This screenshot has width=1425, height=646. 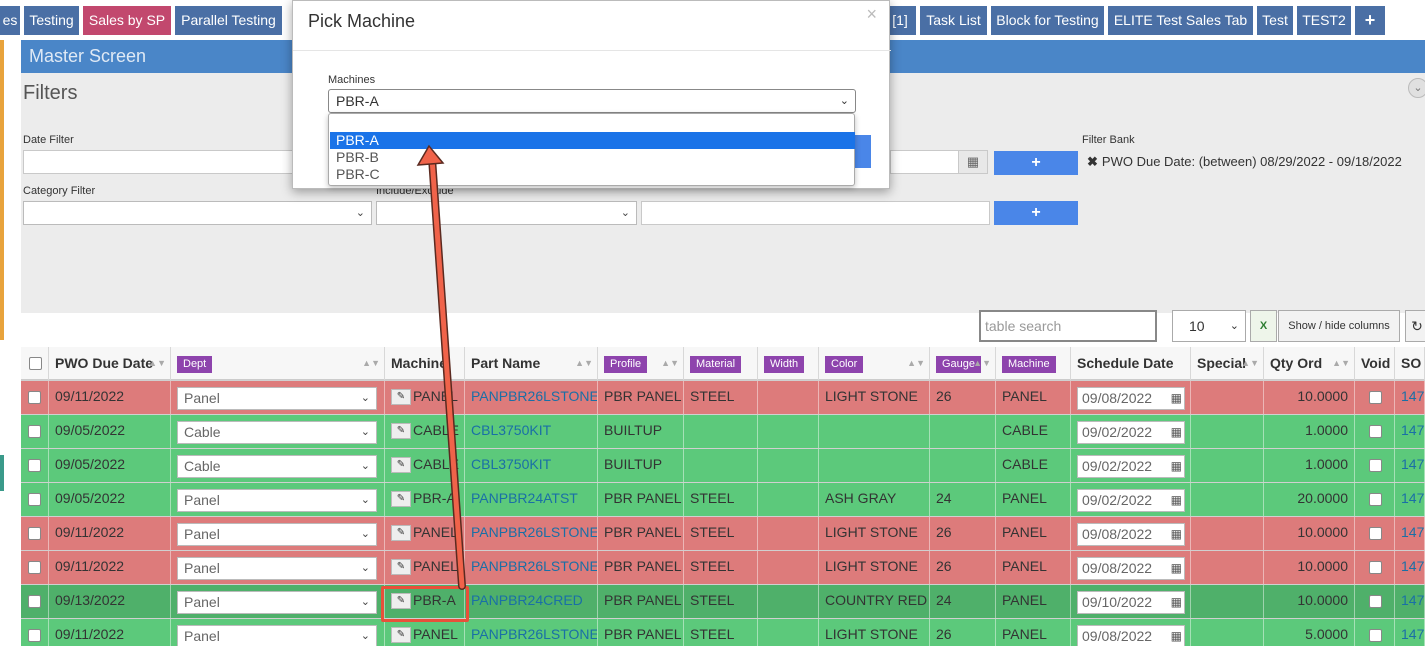 What do you see at coordinates (441, 367) in the screenshot?
I see `annotation-arrow-icon` at bounding box center [441, 367].